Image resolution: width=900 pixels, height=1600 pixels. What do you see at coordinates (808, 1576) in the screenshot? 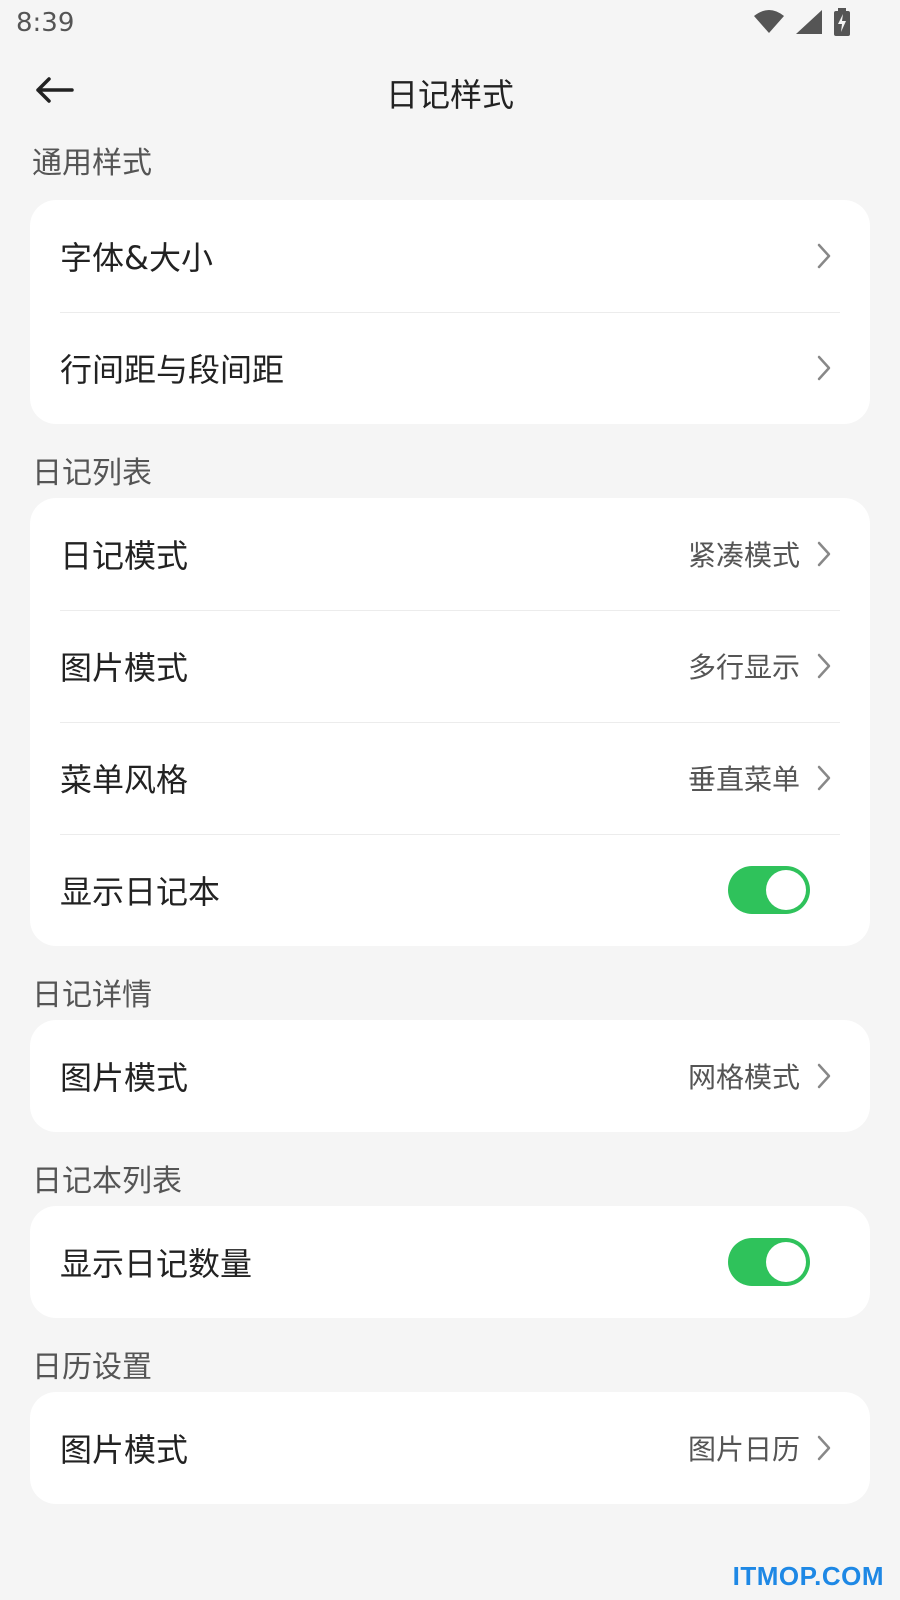
I see `watermark: ITMOP.COM` at bounding box center [808, 1576].